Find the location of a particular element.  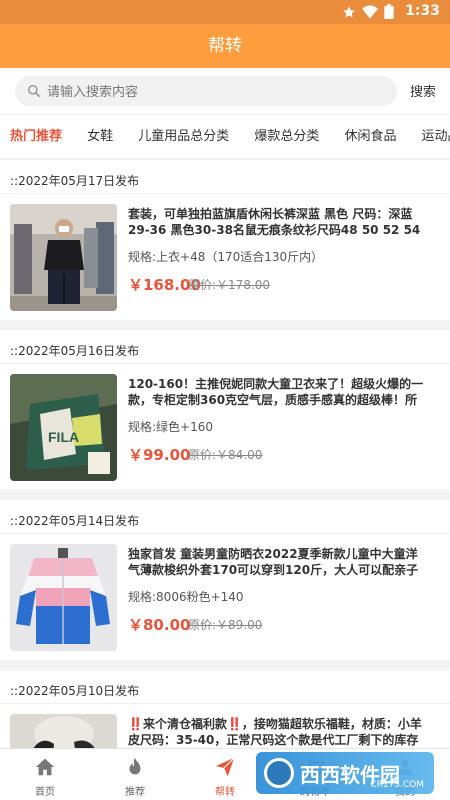

category-tab-hot: 热门推荐 is located at coordinates (36, 136).